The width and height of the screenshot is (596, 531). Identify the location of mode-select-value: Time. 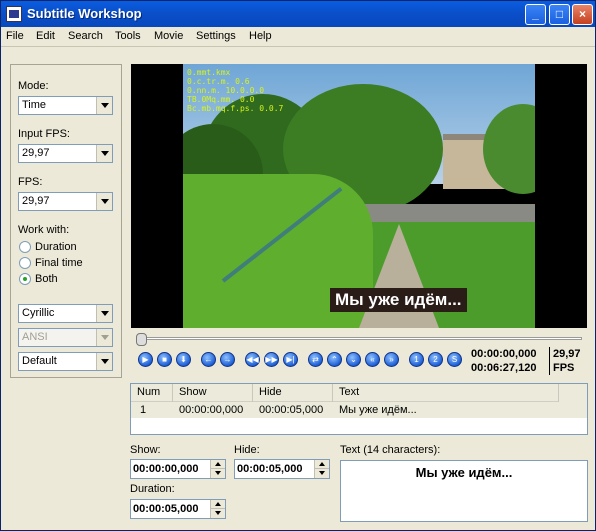
(34, 105).